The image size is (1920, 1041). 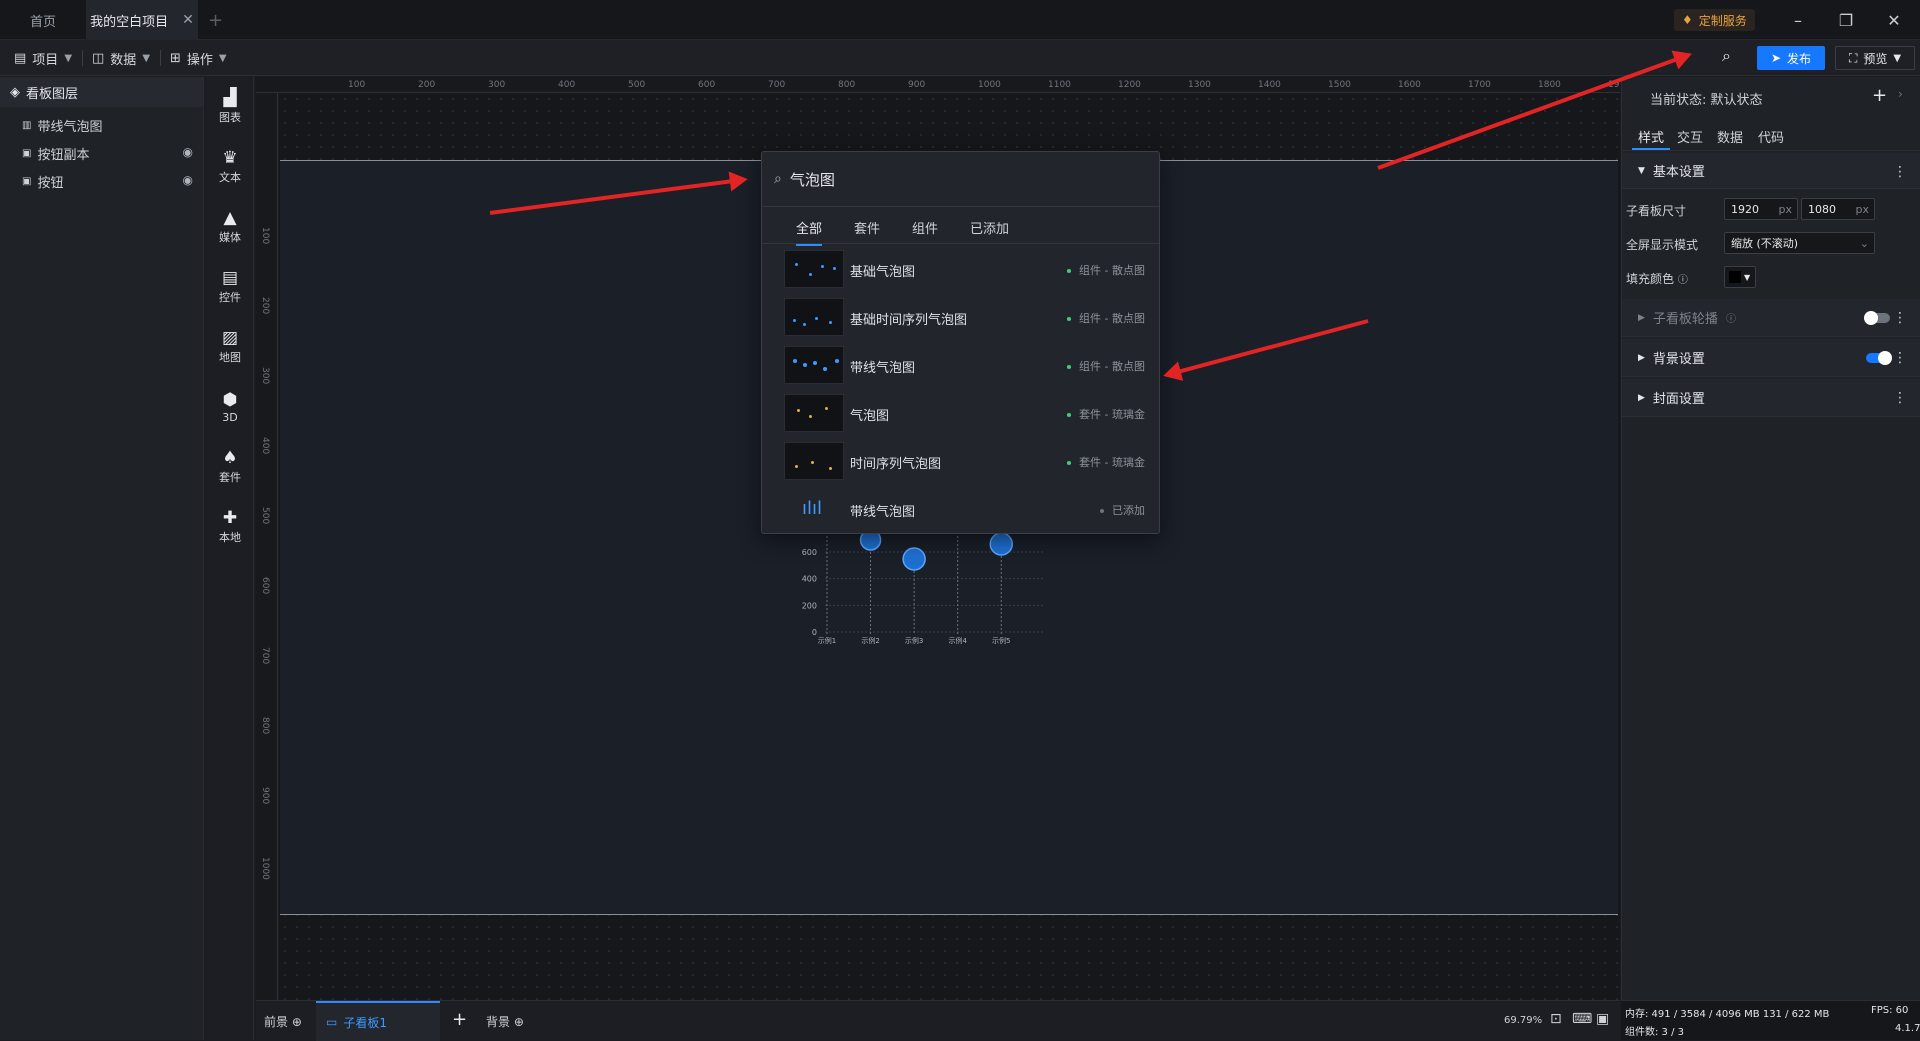 What do you see at coordinates (1798, 20) in the screenshot?
I see `minimize-icon: –` at bounding box center [1798, 20].